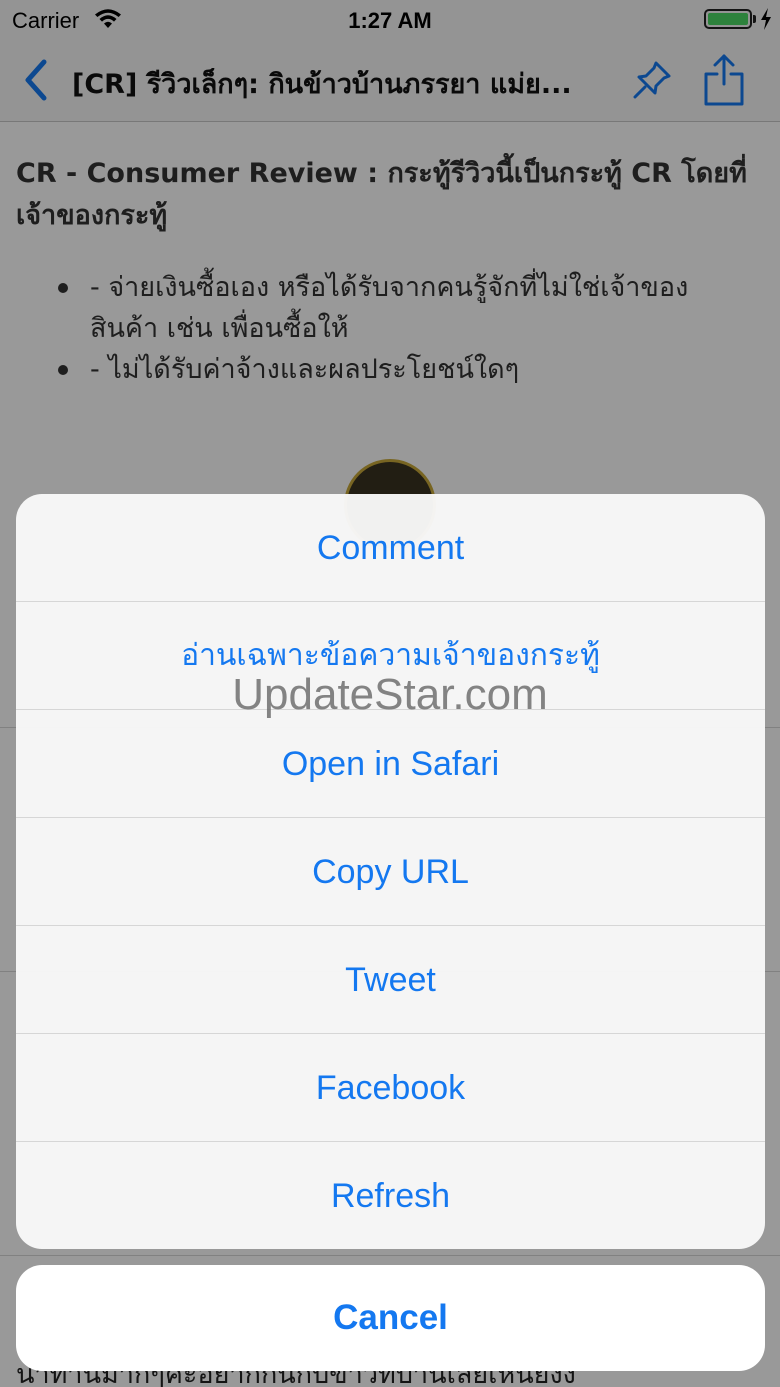 The height and width of the screenshot is (1387, 780). What do you see at coordinates (390, 1195) in the screenshot?
I see `refresh-button: Refresh` at bounding box center [390, 1195].